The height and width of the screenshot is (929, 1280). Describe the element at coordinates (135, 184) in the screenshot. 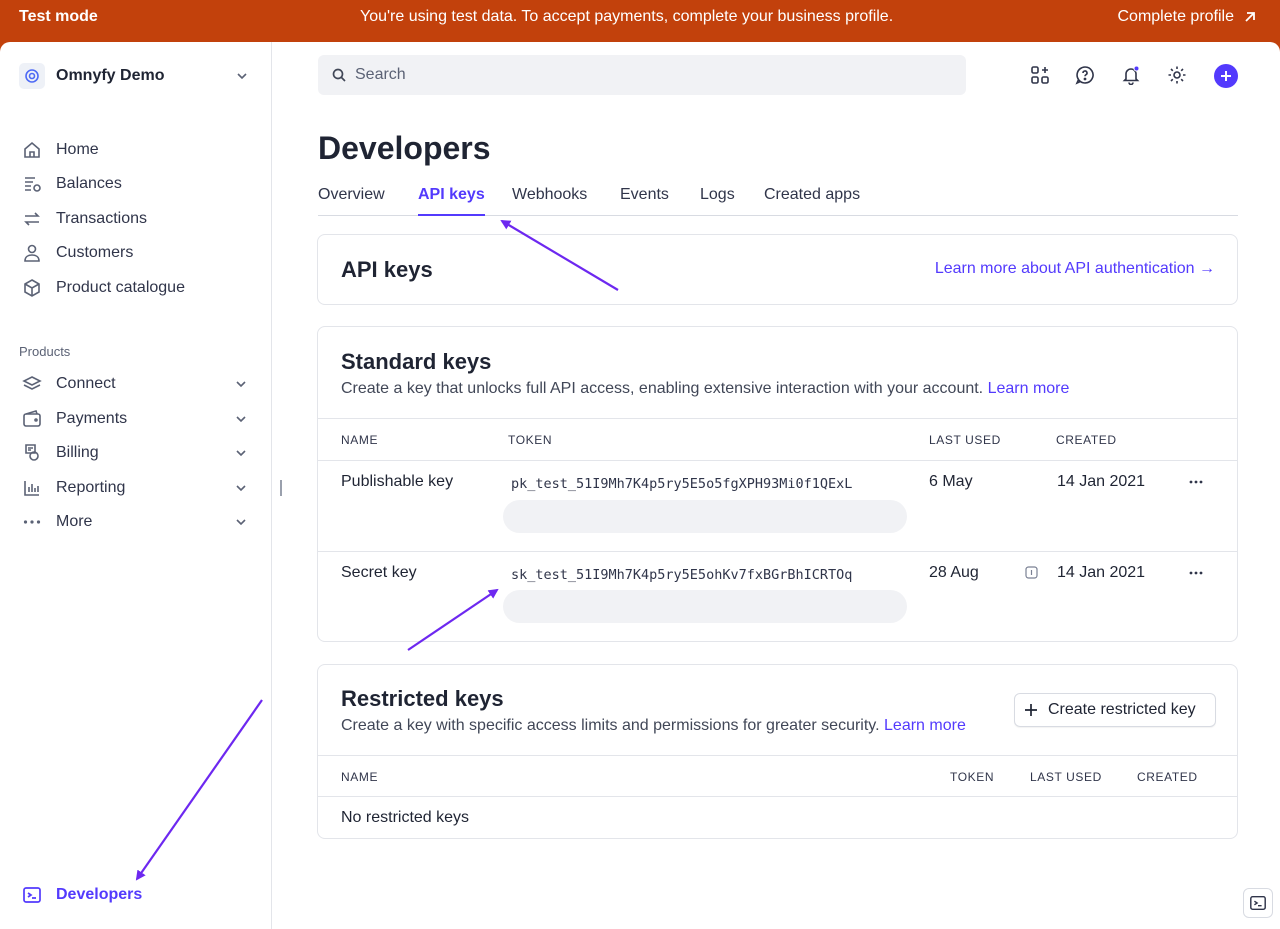

I see `sidebar-item-balances: Balances` at that location.